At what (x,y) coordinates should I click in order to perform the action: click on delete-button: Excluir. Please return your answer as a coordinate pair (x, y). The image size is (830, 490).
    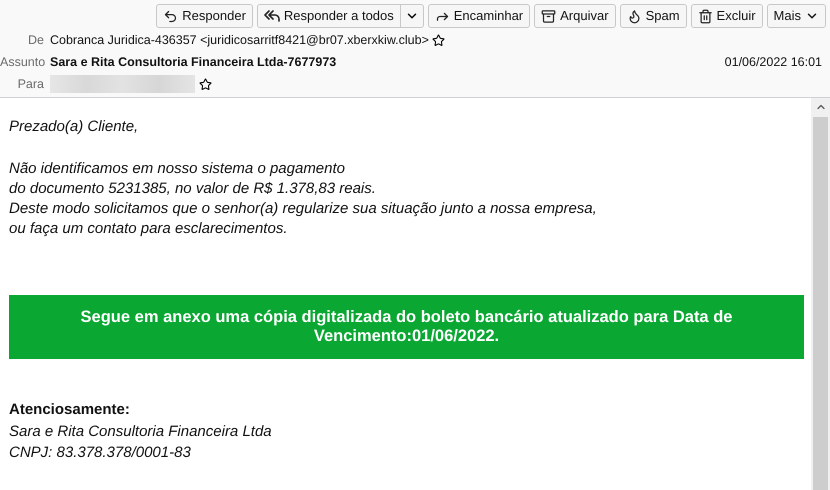
    Looking at the image, I should click on (726, 16).